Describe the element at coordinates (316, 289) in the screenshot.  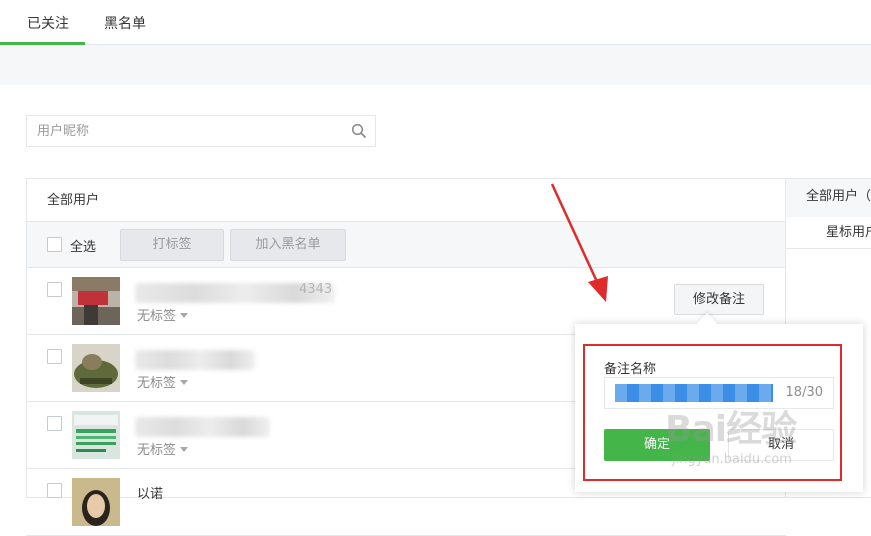
I see `user-name: 4343` at that location.